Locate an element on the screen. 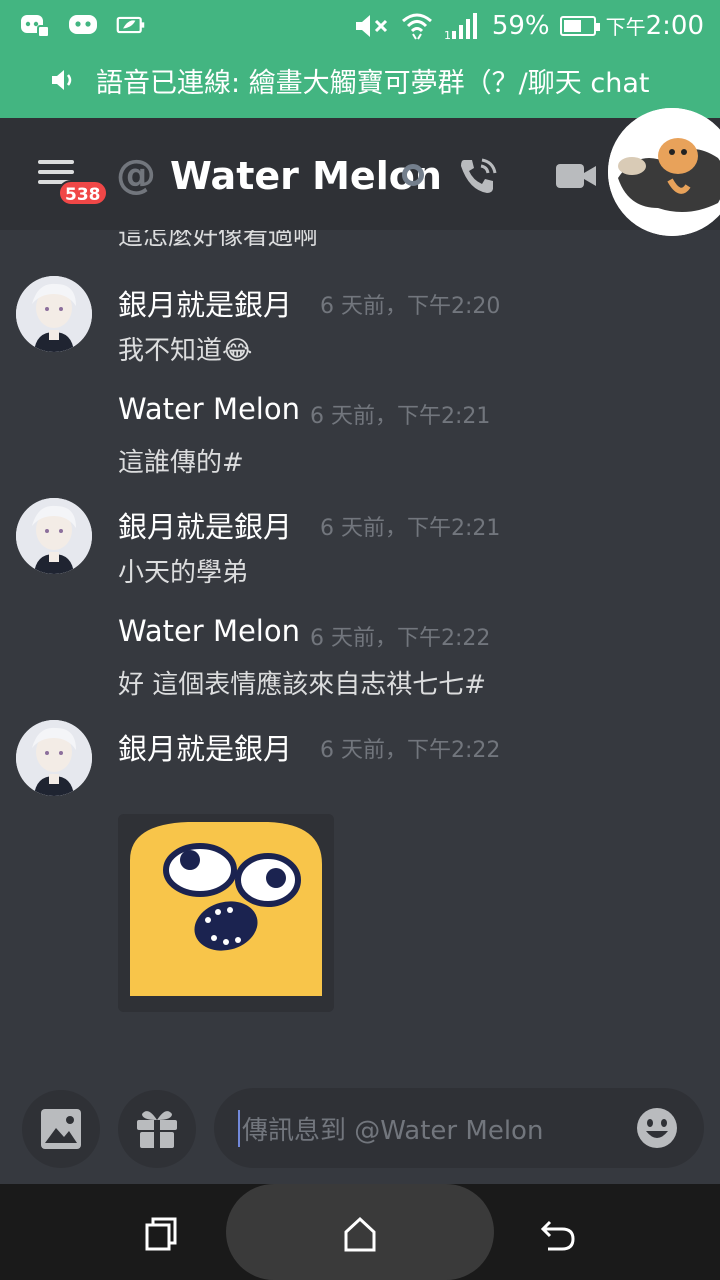 The height and width of the screenshot is (1280, 720). video-call-button is located at coordinates (576, 176).